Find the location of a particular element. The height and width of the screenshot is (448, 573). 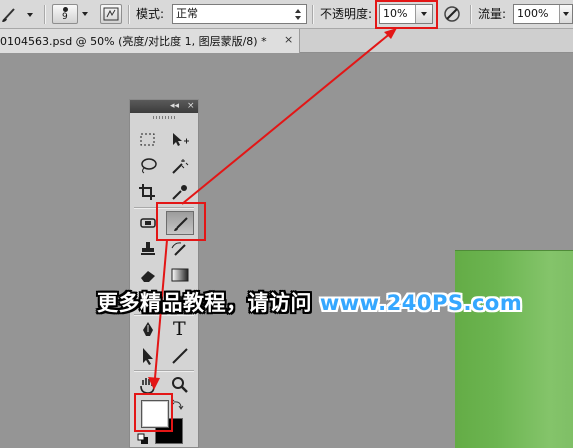

hand-icon is located at coordinates (147, 386).